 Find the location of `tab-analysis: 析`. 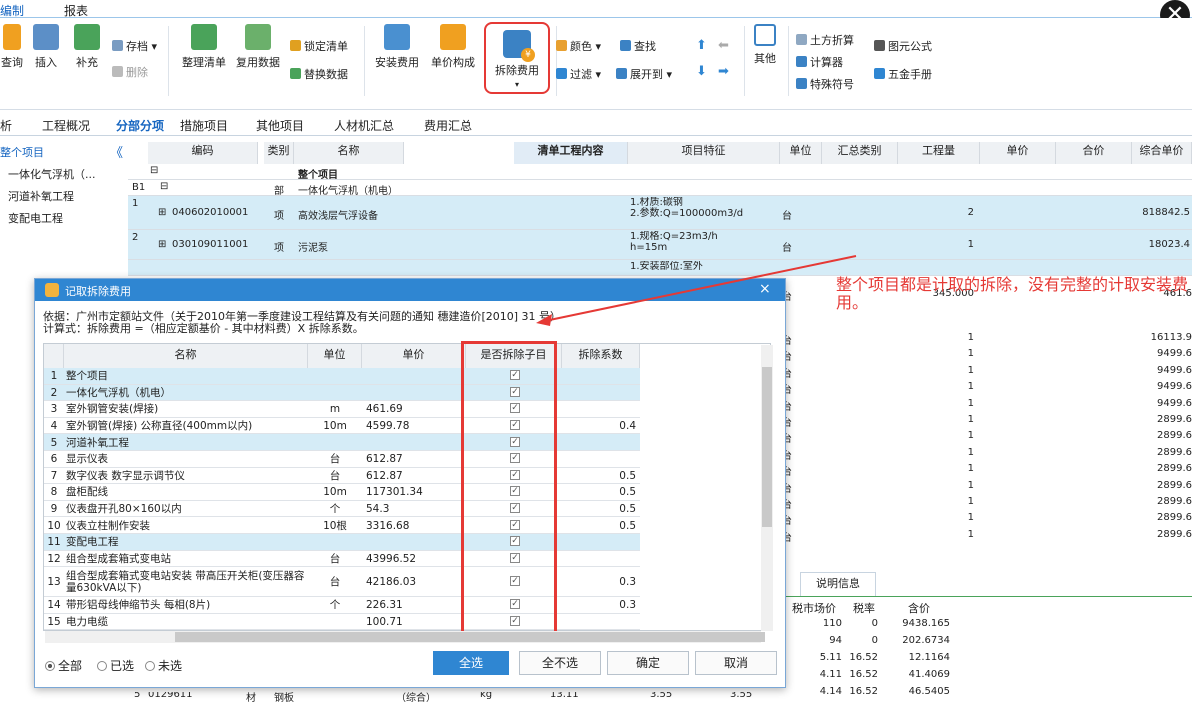

tab-analysis: 析 is located at coordinates (6, 125).